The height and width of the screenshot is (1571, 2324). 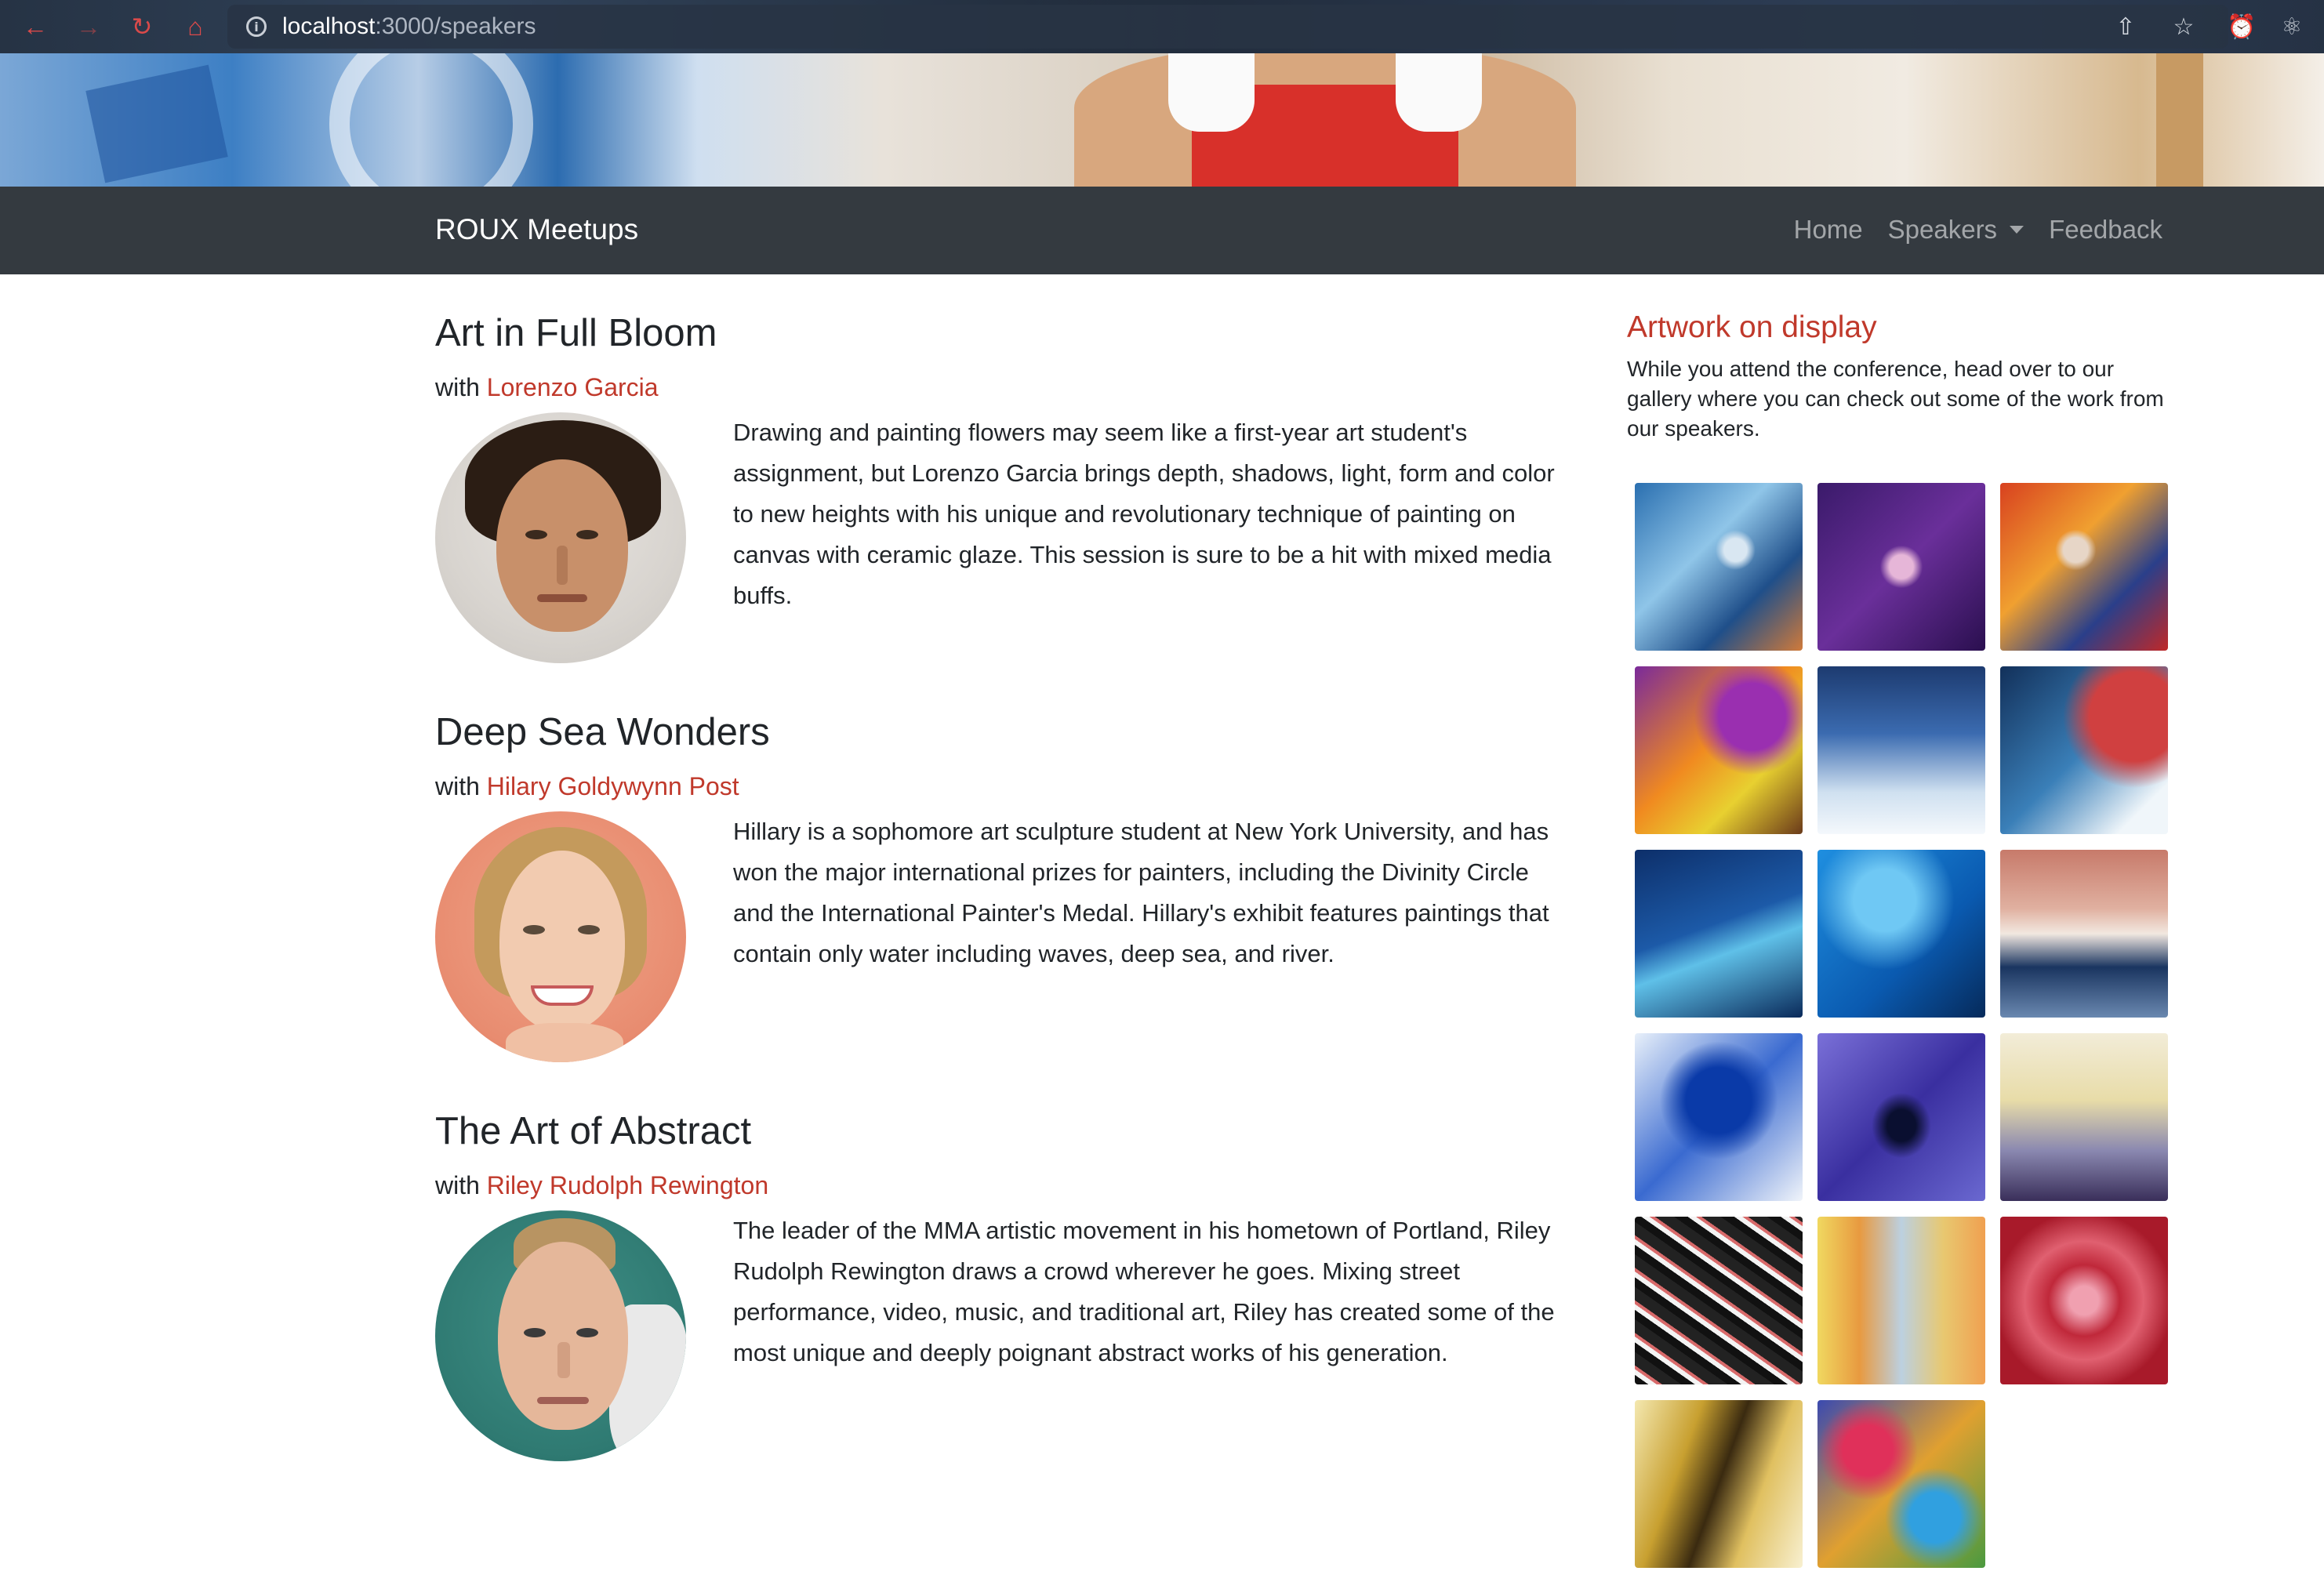 I want to click on address-bar: i localhost:3000/speakers ⇧ ☆, so click(x=1227, y=27).